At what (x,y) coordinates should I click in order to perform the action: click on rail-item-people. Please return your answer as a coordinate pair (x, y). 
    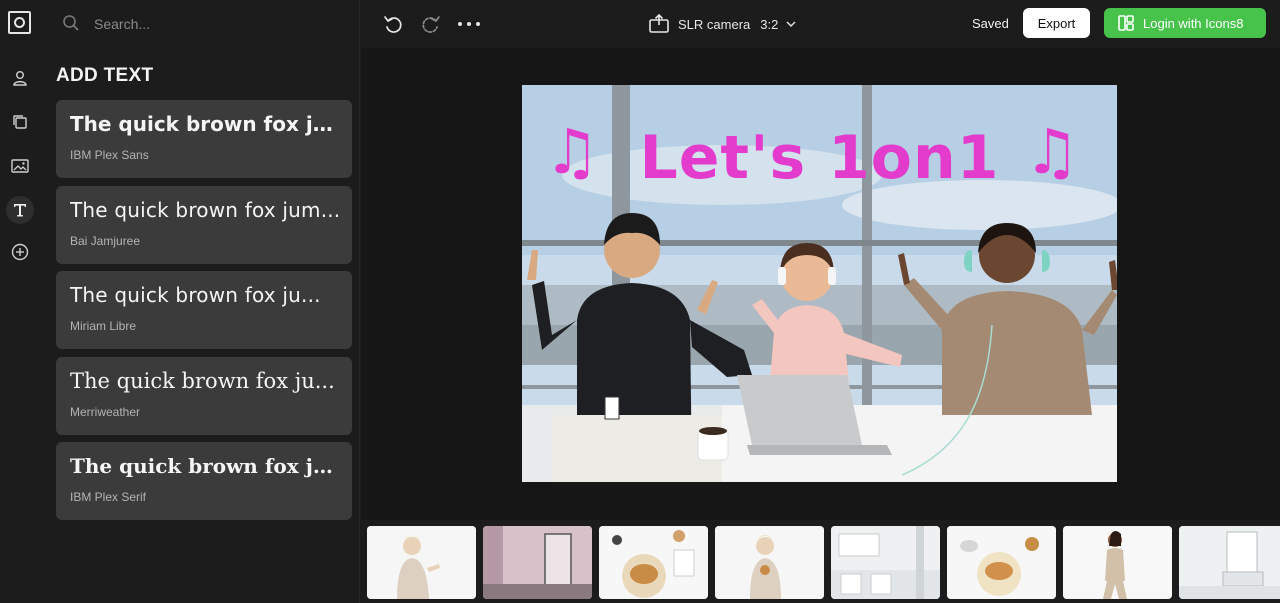
    Looking at the image, I should click on (20, 78).